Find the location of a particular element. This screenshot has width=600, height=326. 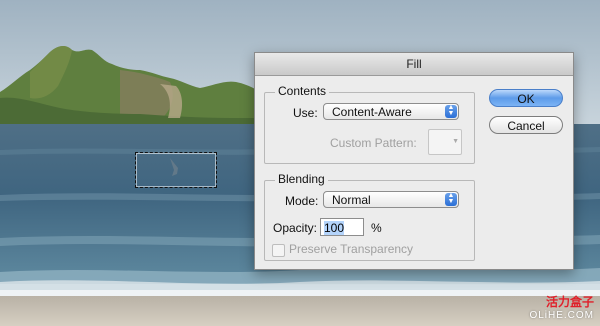

preserve-transparency-label: Preserve Transparency is located at coordinates (351, 249).